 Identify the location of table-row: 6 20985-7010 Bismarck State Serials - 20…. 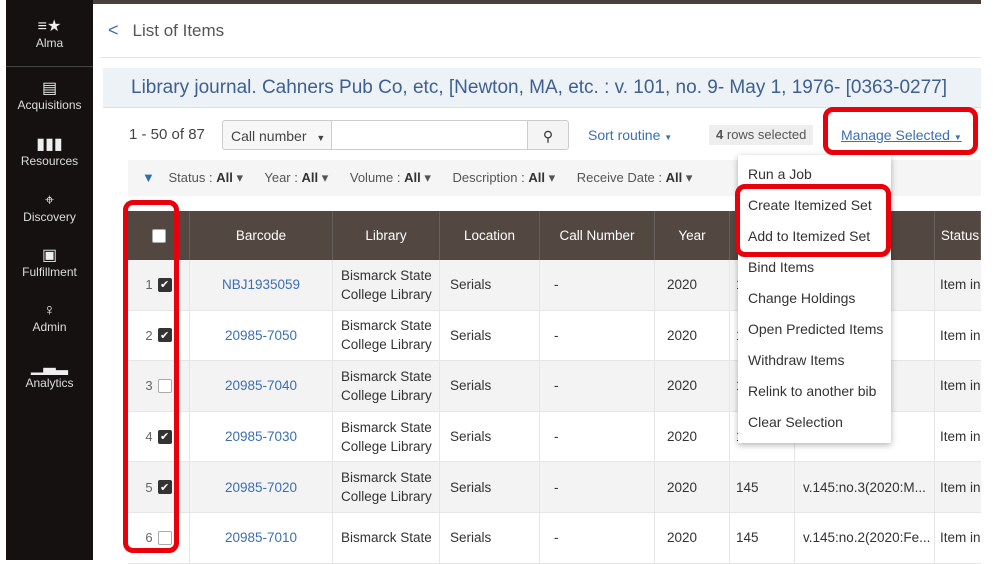
(554, 538).